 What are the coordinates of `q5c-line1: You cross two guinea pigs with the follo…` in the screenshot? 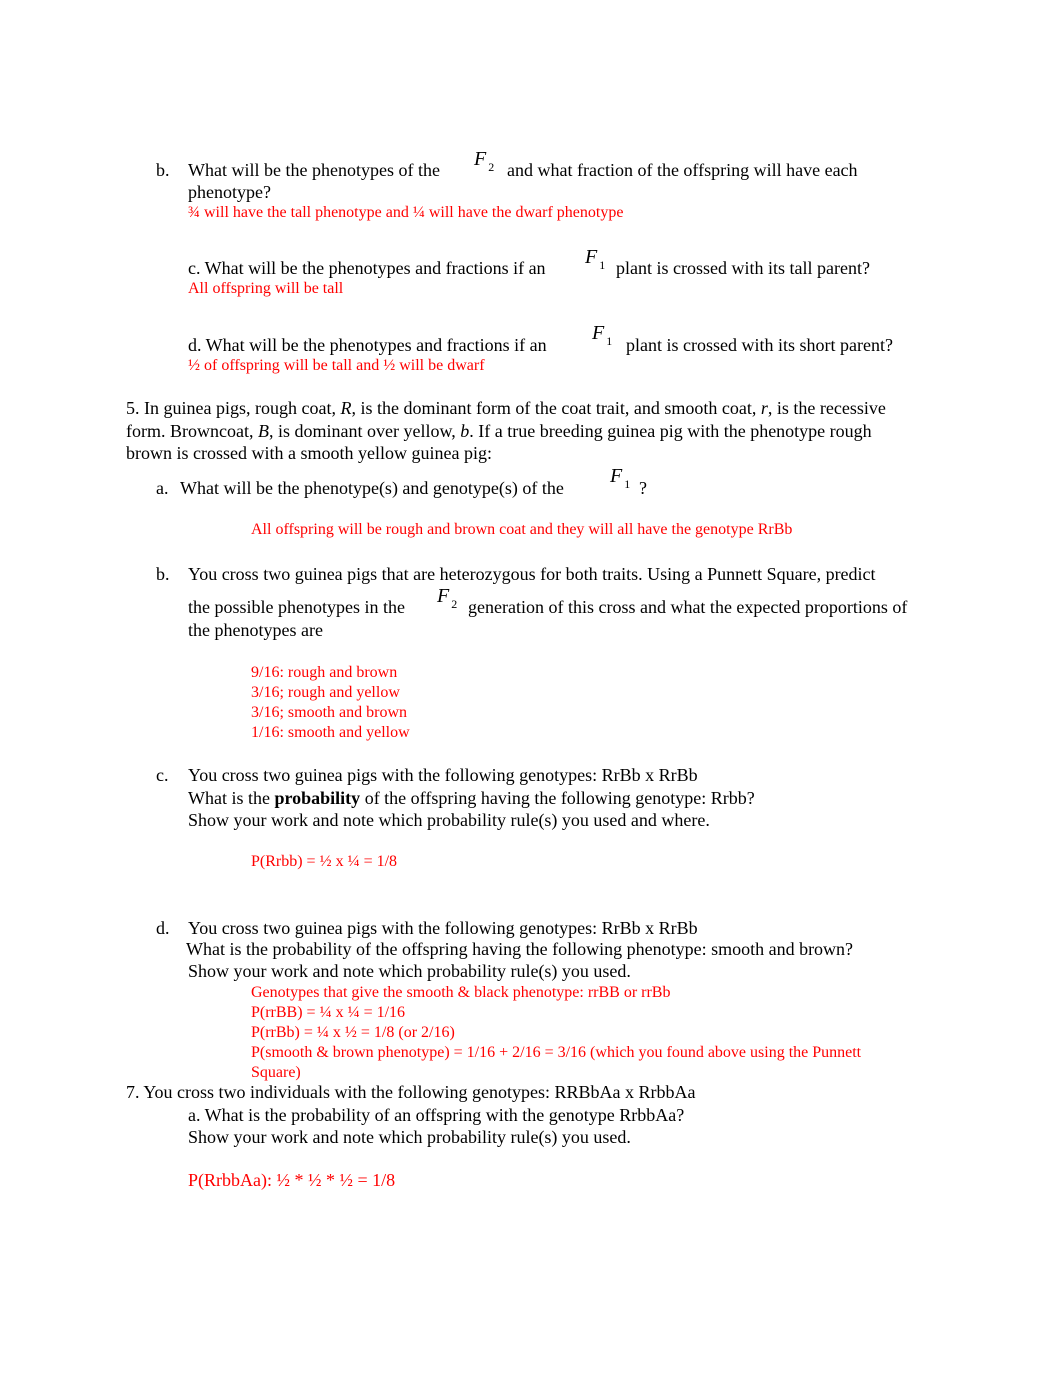 It's located at (443, 775).